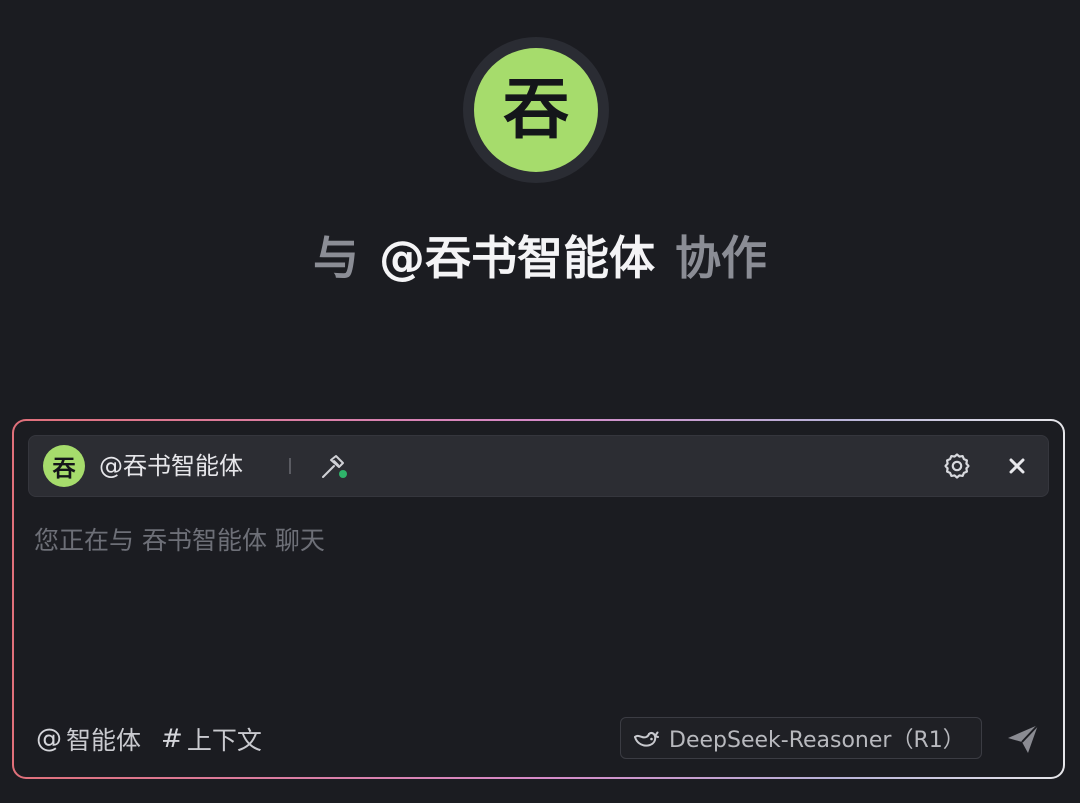 The height and width of the screenshot is (803, 1080). Describe the element at coordinates (49, 739) in the screenshot. I see `at-icon: @` at that location.